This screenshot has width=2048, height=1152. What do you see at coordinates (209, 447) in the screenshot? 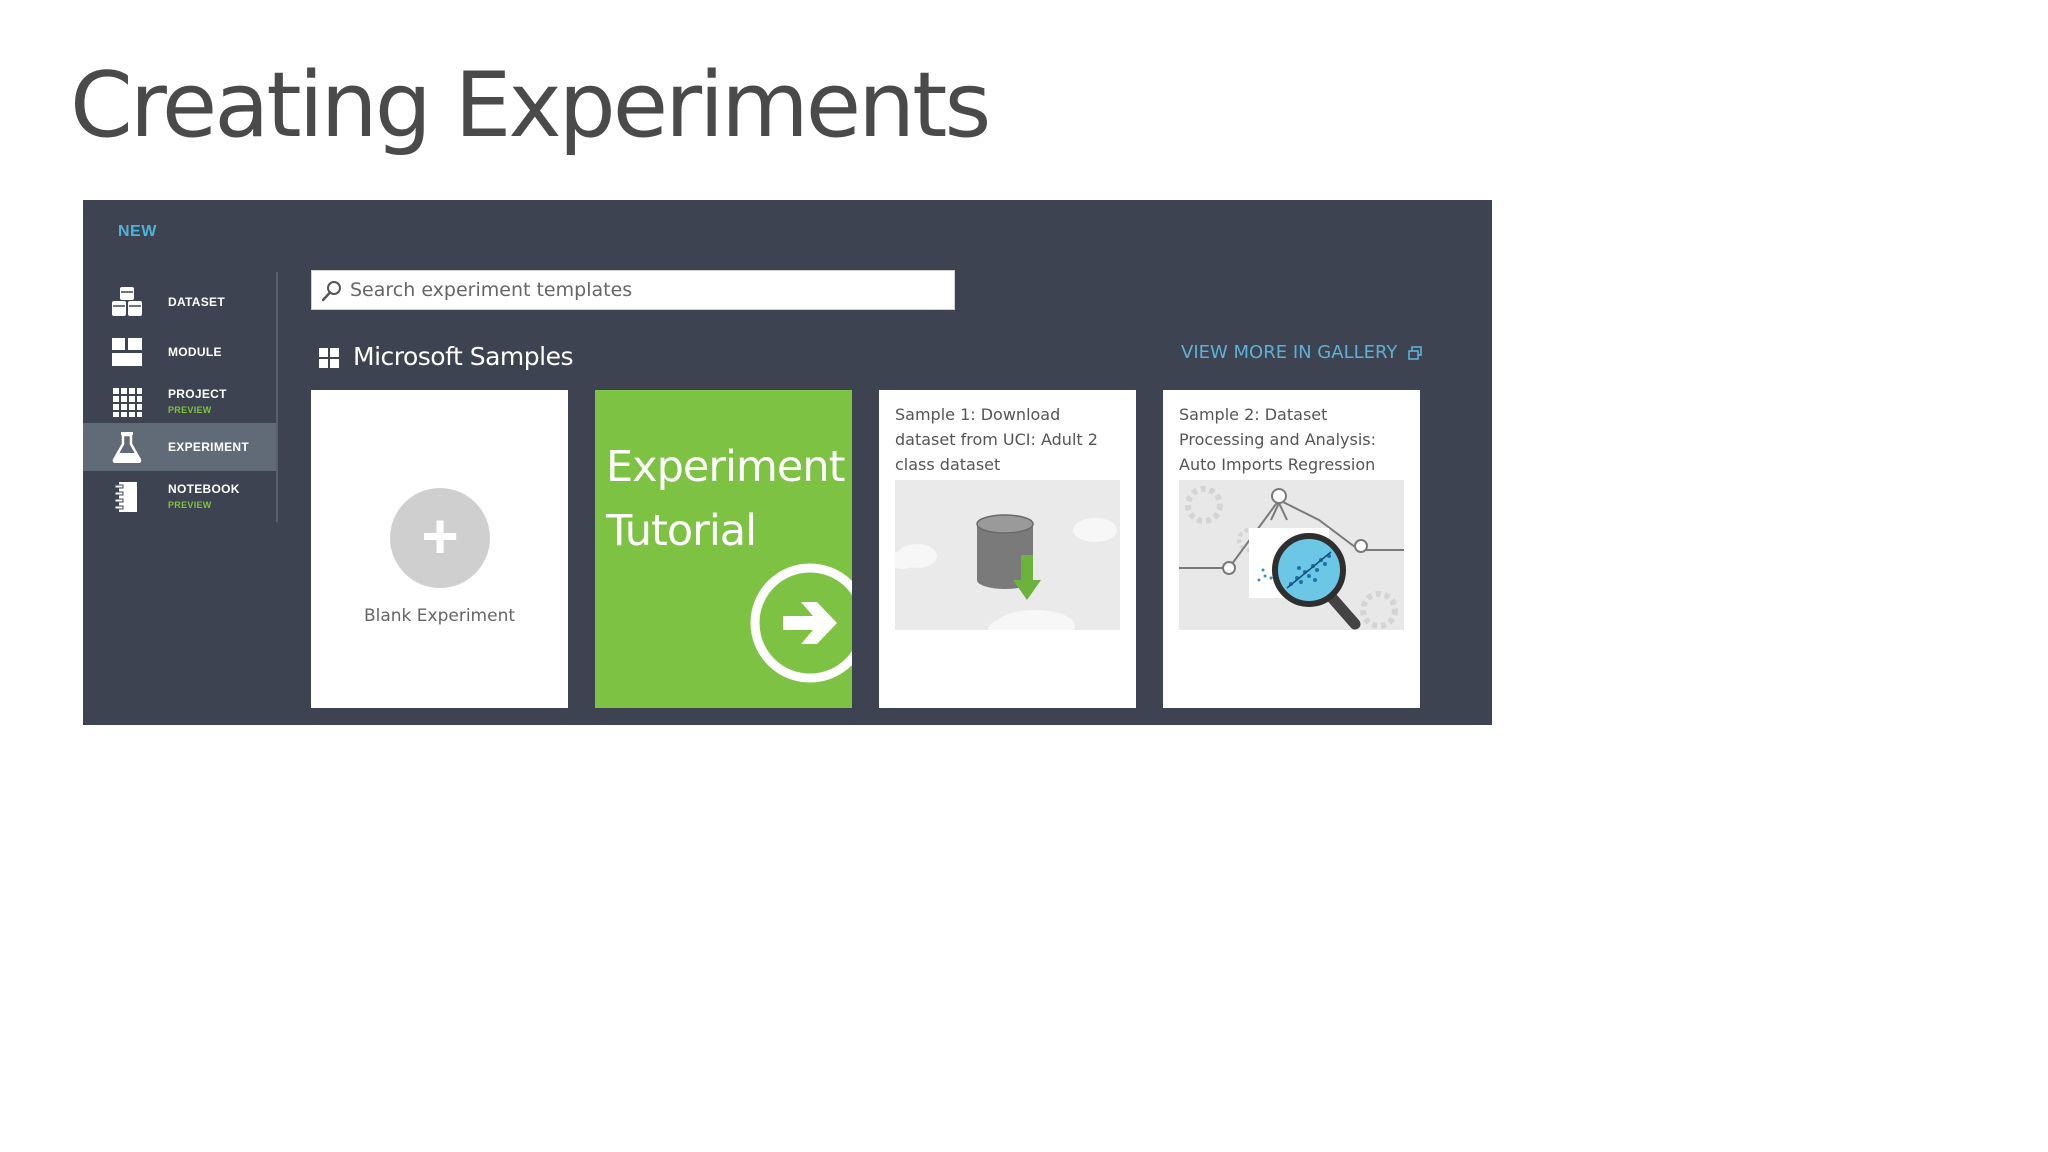
I see `sidebar-item-label: EXPERIMENT` at bounding box center [209, 447].